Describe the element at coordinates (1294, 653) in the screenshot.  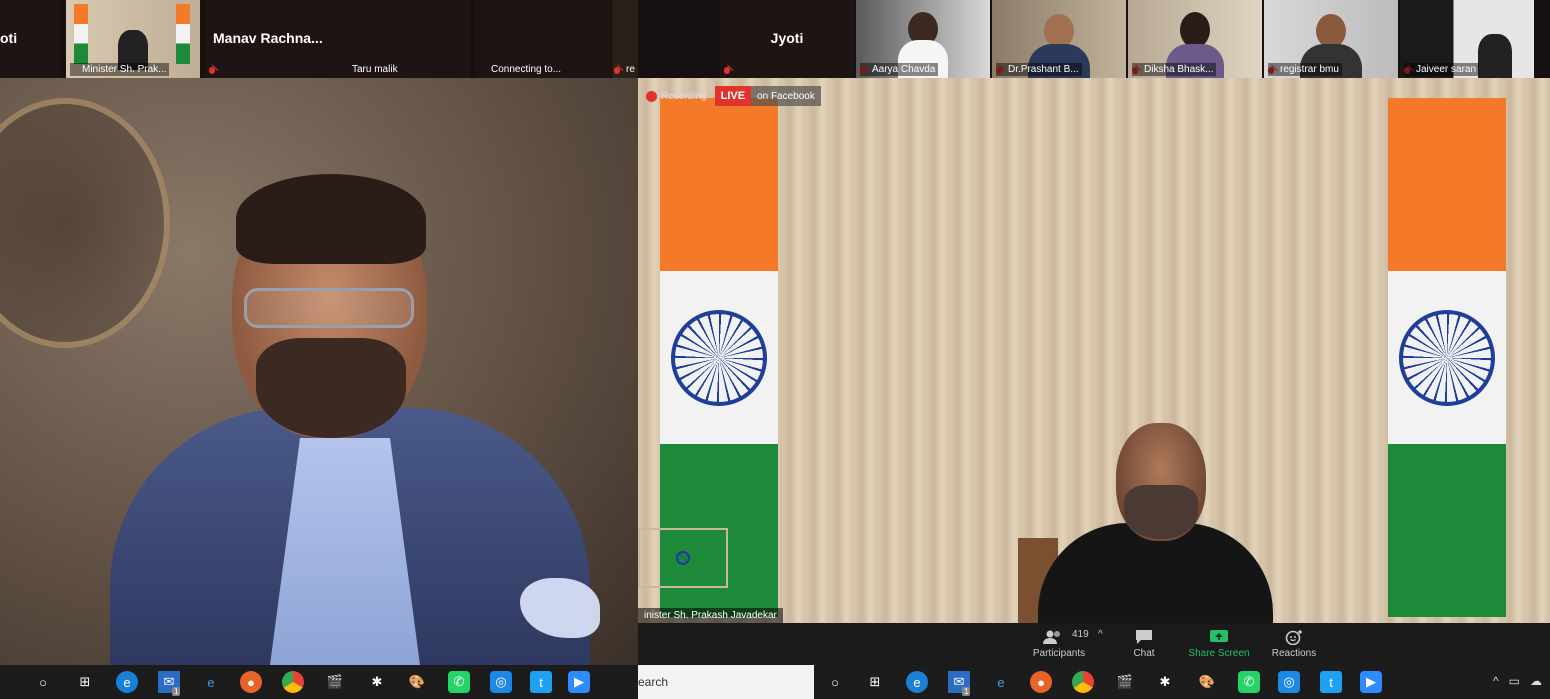
I see `reactions-label: Reactions` at that location.